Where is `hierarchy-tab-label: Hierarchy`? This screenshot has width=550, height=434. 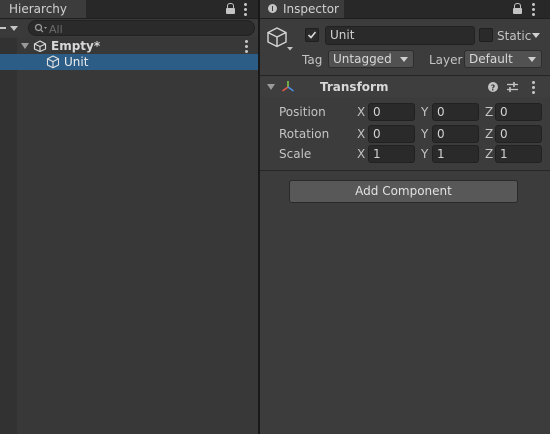 hierarchy-tab-label: Hierarchy is located at coordinates (38, 9).